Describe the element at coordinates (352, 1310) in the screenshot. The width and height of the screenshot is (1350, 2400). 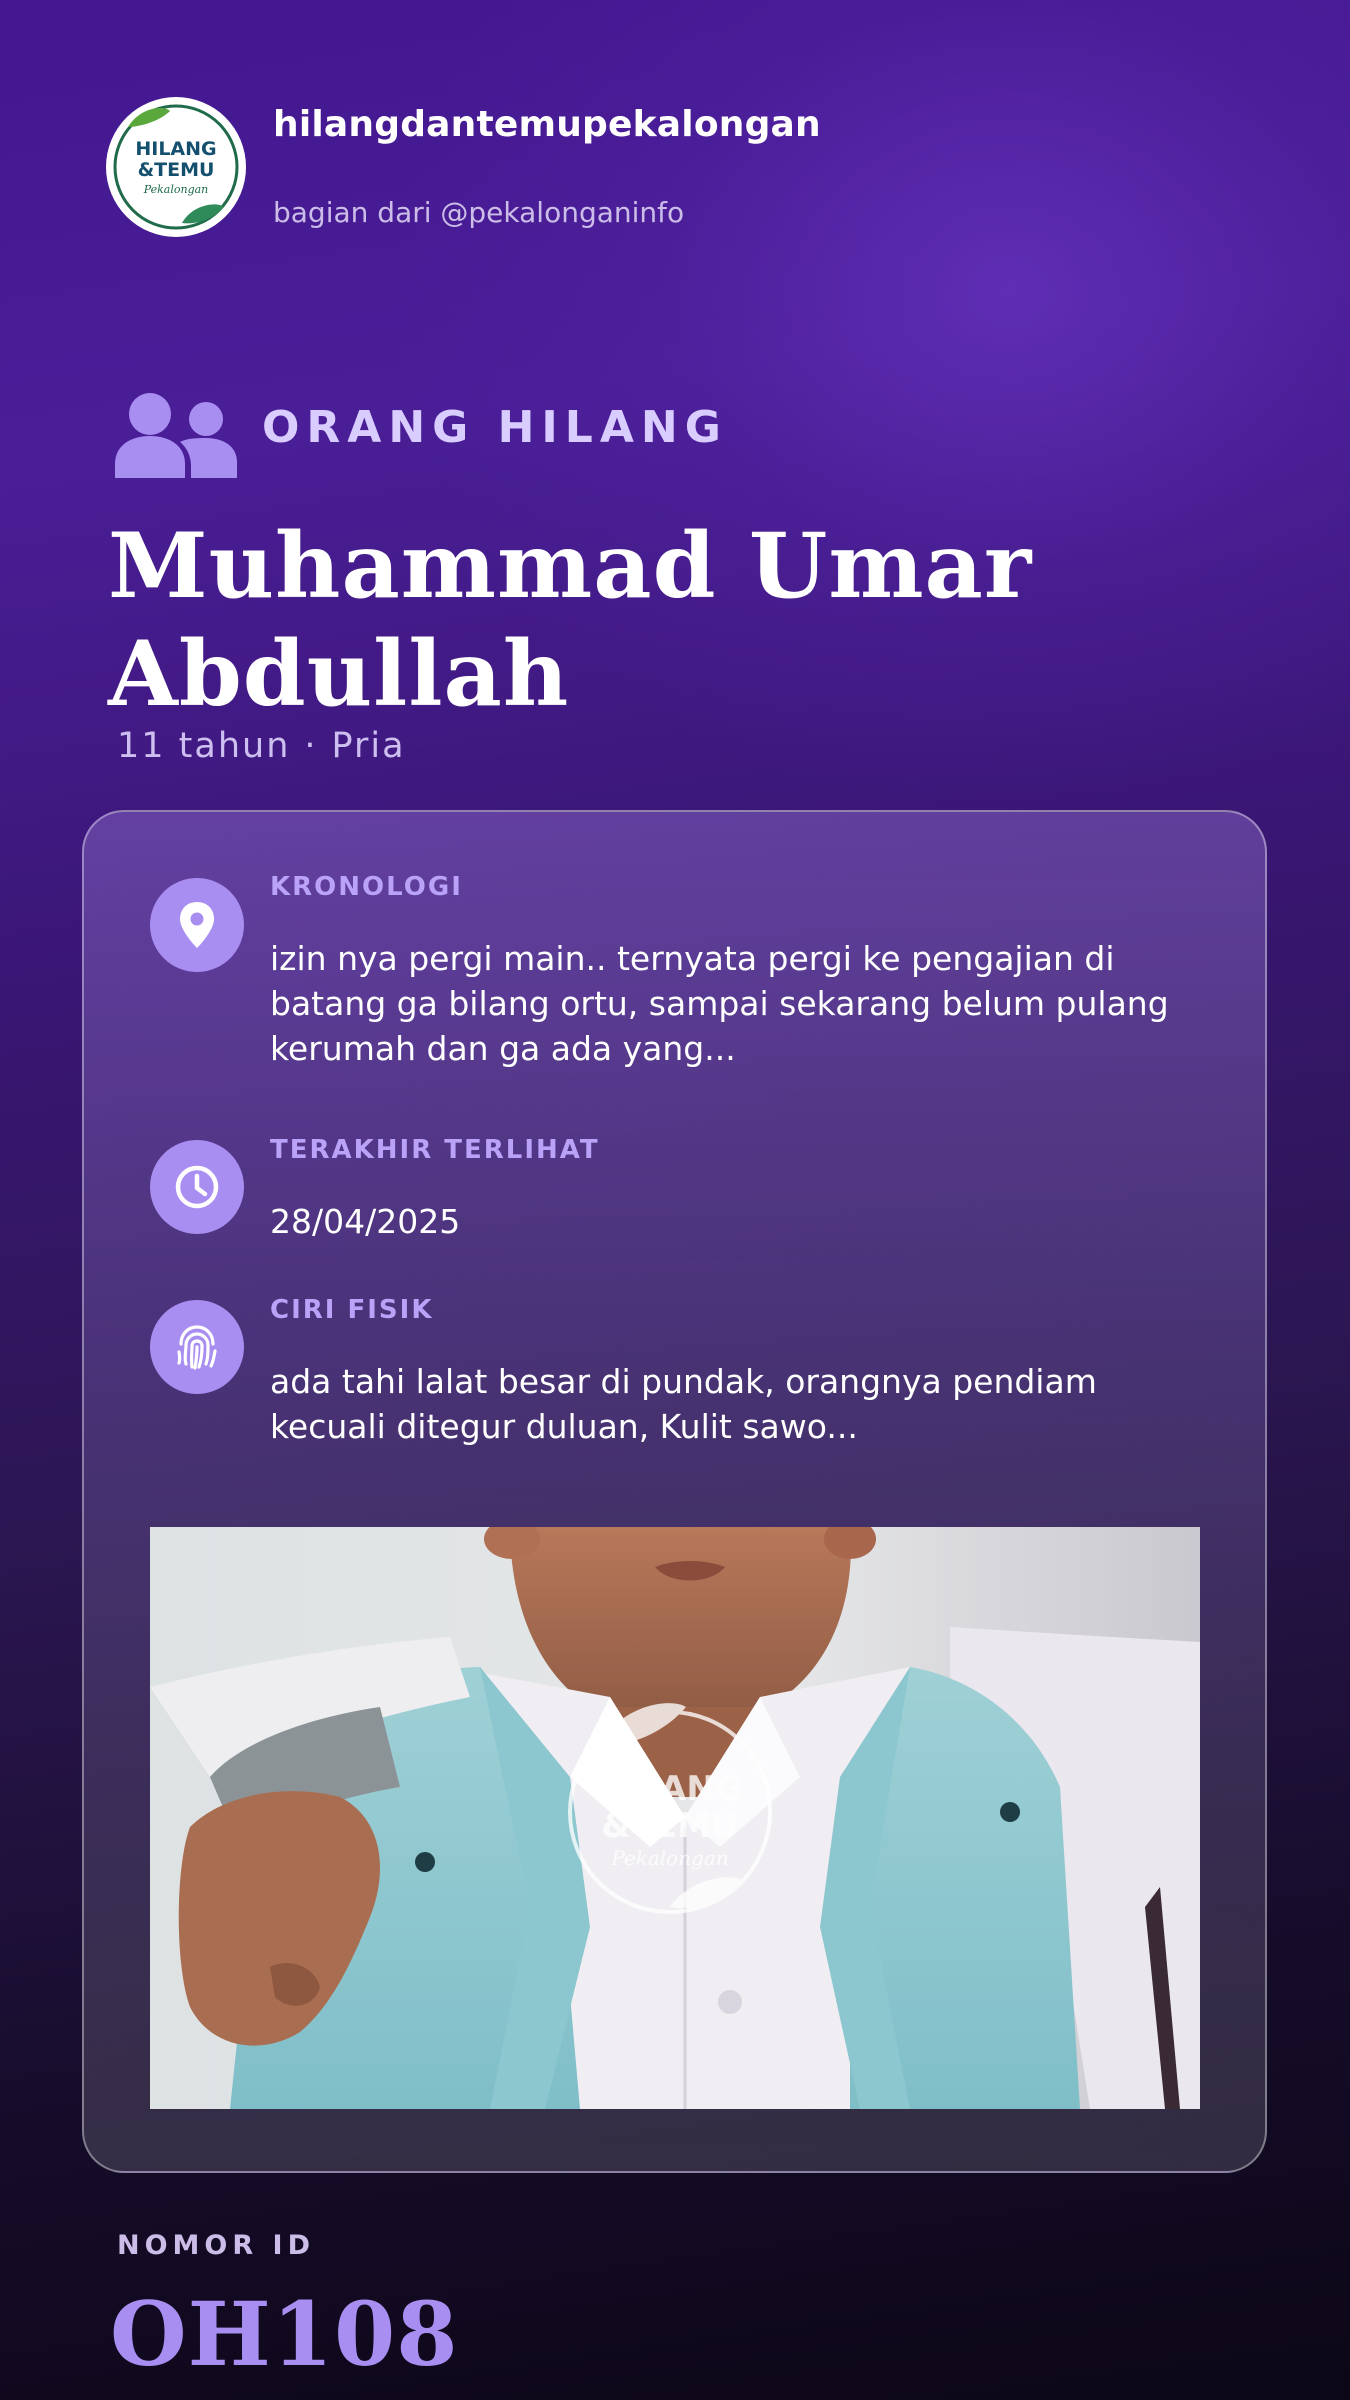
I see `physical-traits-label: CIRI FISIK` at that location.